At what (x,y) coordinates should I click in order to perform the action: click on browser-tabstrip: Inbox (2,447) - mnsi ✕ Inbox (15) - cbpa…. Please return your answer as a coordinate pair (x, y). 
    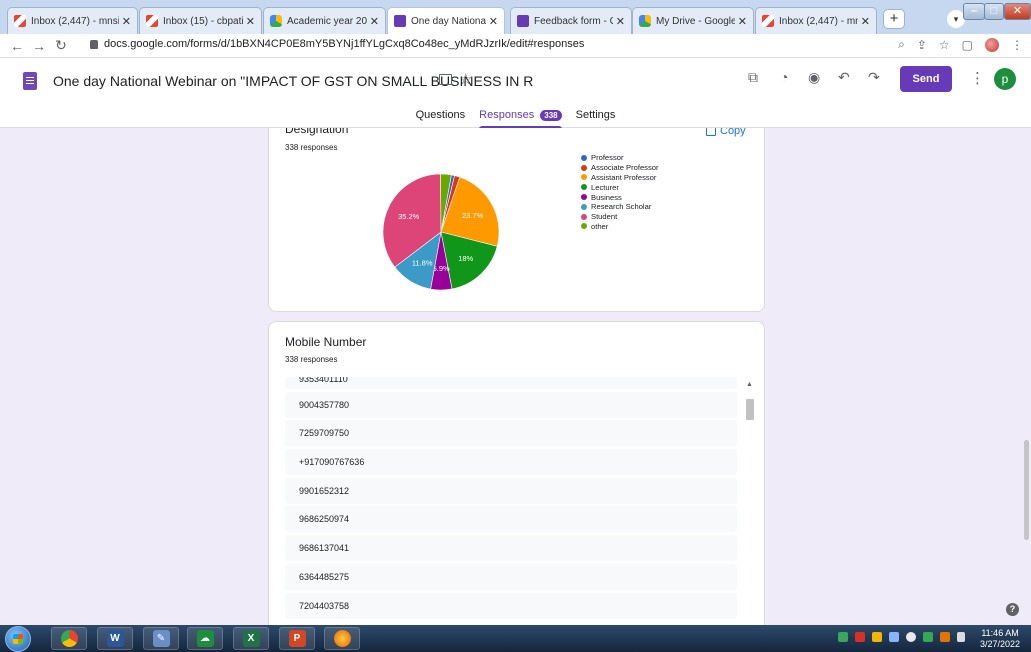
    Looking at the image, I should click on (515, 17).